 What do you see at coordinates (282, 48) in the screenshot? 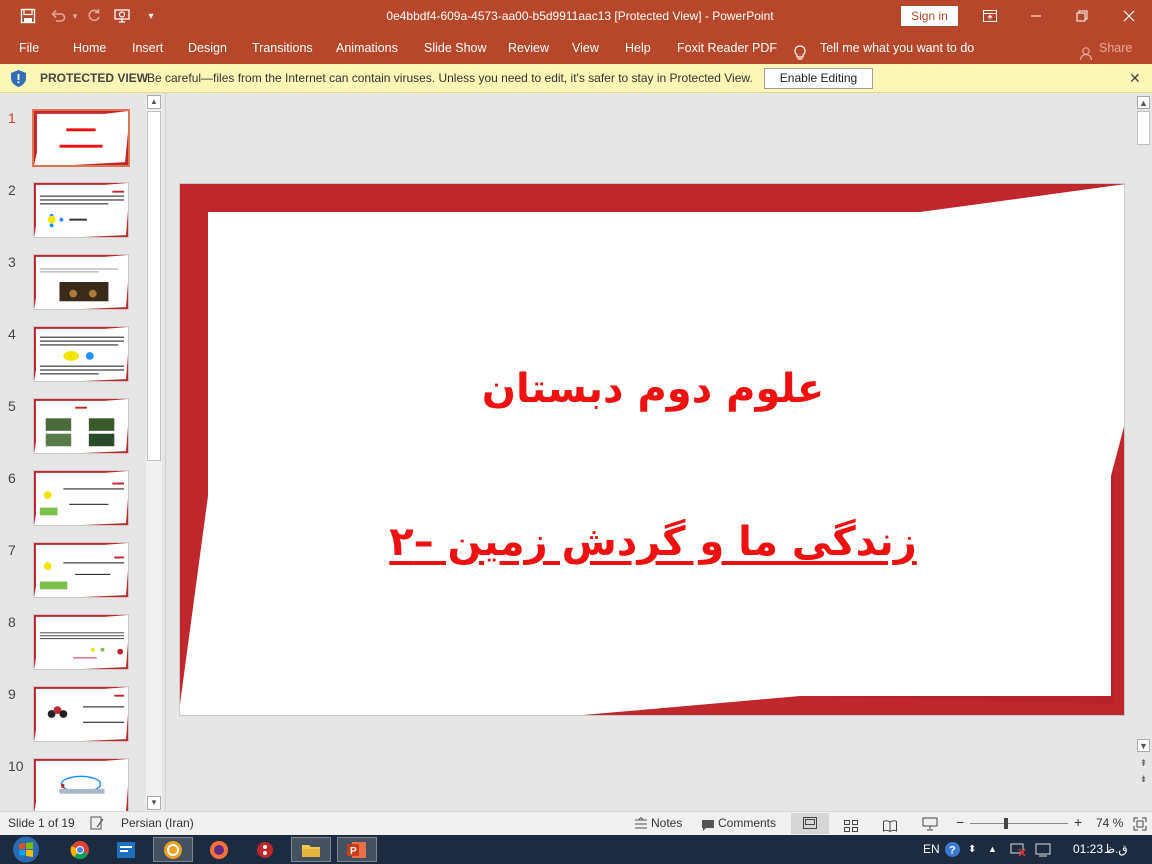
I see `tab-transitions: Transitions` at bounding box center [282, 48].